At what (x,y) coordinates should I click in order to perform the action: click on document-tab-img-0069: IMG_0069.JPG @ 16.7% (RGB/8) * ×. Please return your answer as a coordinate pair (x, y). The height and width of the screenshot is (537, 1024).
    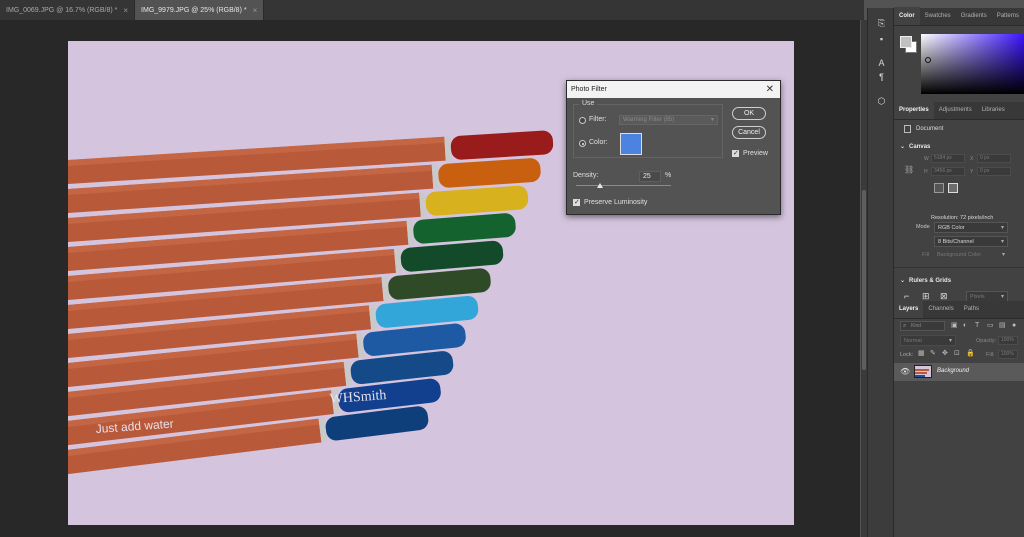
    Looking at the image, I should click on (68, 10).